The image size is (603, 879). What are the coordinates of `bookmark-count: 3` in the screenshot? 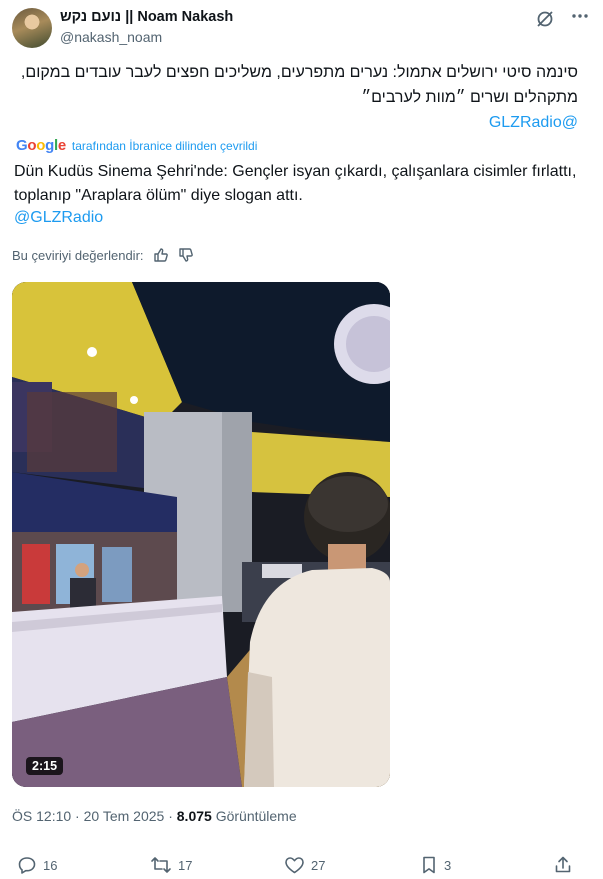 It's located at (448, 865).